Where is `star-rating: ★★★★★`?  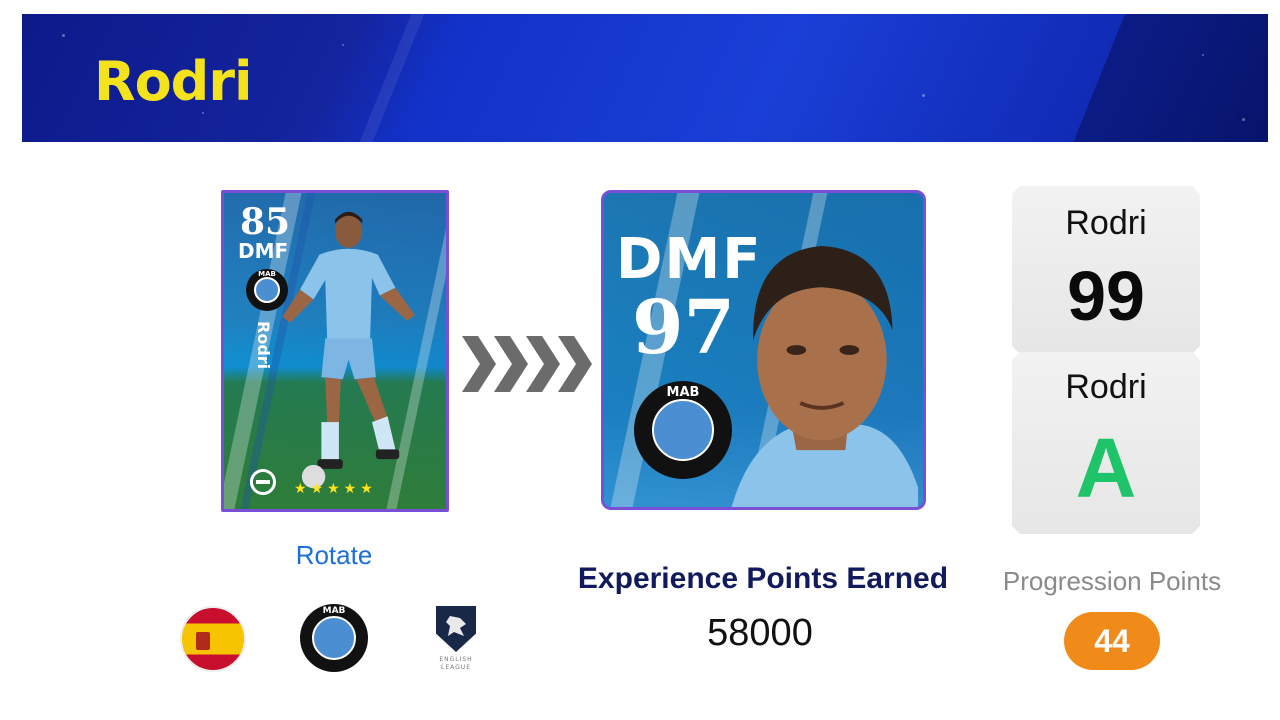
star-rating: ★★★★★ is located at coordinates (335, 489).